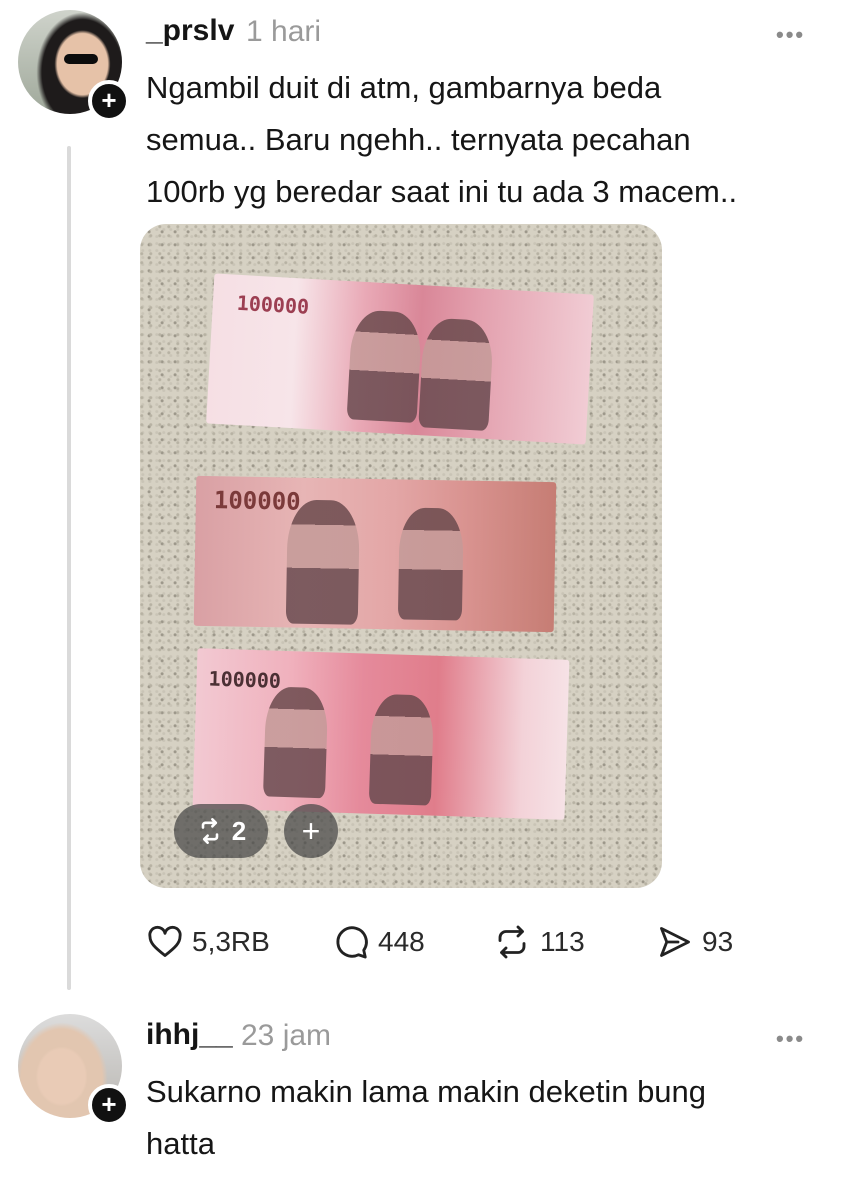 The width and height of the screenshot is (851, 1200). What do you see at coordinates (675, 942) in the screenshot?
I see `share-icon` at bounding box center [675, 942].